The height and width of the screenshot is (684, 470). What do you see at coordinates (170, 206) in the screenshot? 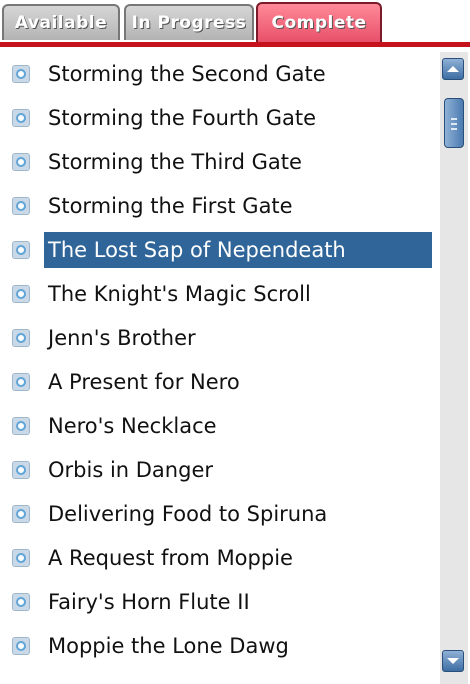
I see `quest-label: Storming the First Gate` at bounding box center [170, 206].